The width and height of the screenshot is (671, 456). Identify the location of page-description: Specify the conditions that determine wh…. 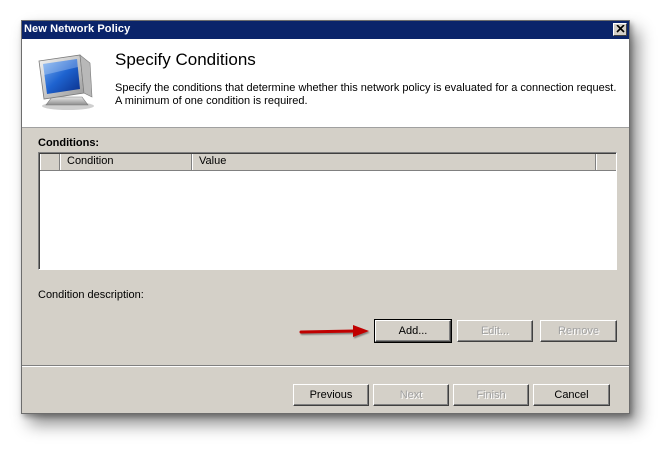
(372, 95).